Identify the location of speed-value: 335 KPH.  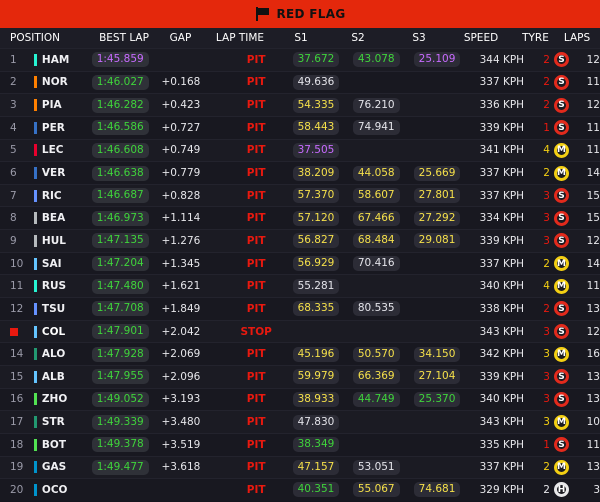
(502, 444).